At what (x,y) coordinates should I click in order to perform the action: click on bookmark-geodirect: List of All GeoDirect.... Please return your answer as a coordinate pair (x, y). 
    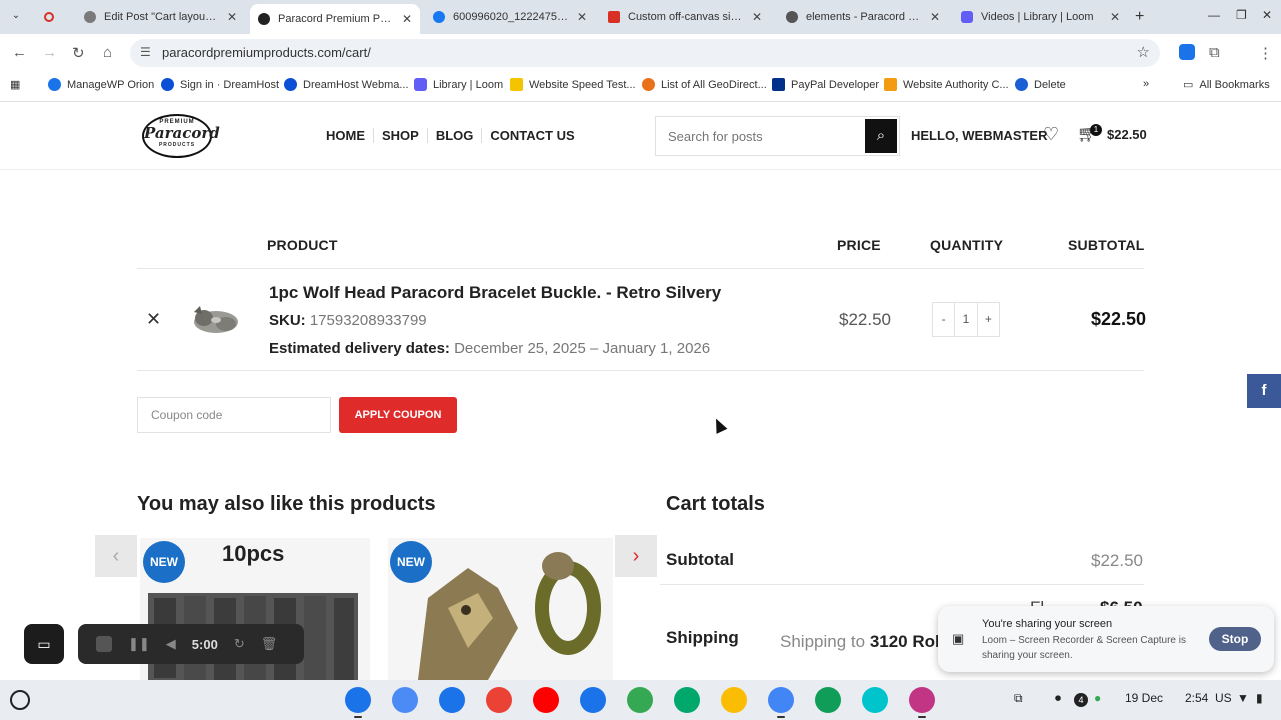
    Looking at the image, I should click on (704, 84).